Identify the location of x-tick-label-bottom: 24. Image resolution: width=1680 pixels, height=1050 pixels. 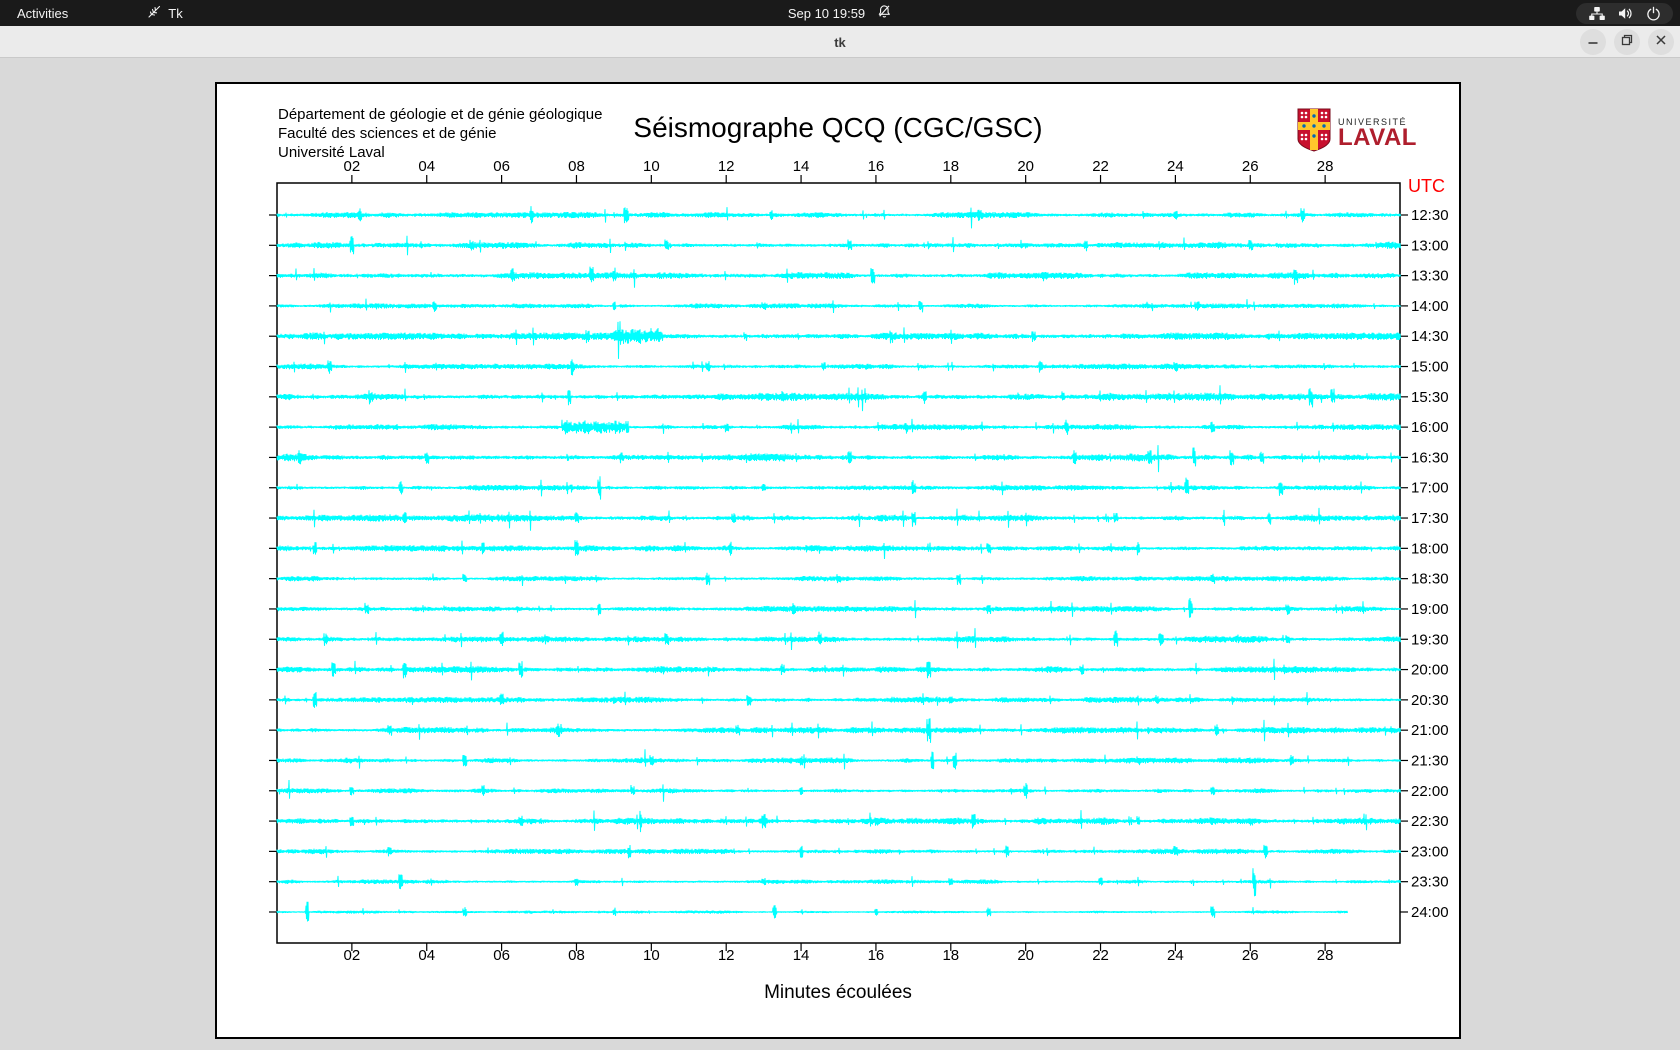
(1175, 955).